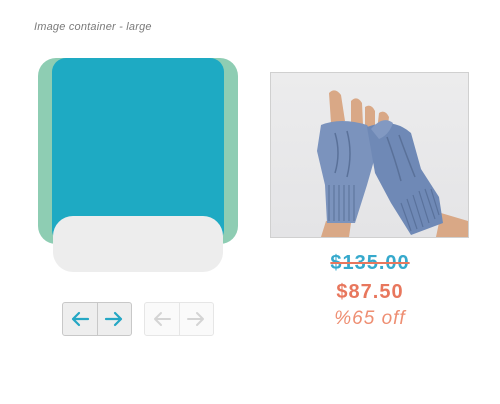 The image size is (500, 404). What do you see at coordinates (370, 318) in the screenshot?
I see `discount-label: %65 off` at bounding box center [370, 318].